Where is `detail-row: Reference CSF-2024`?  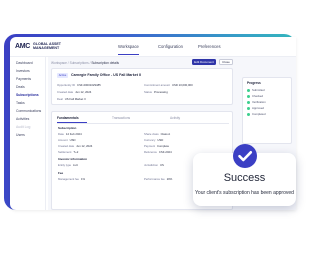
detail-row: Reference CSF-2024 is located at coordinates (158, 152).